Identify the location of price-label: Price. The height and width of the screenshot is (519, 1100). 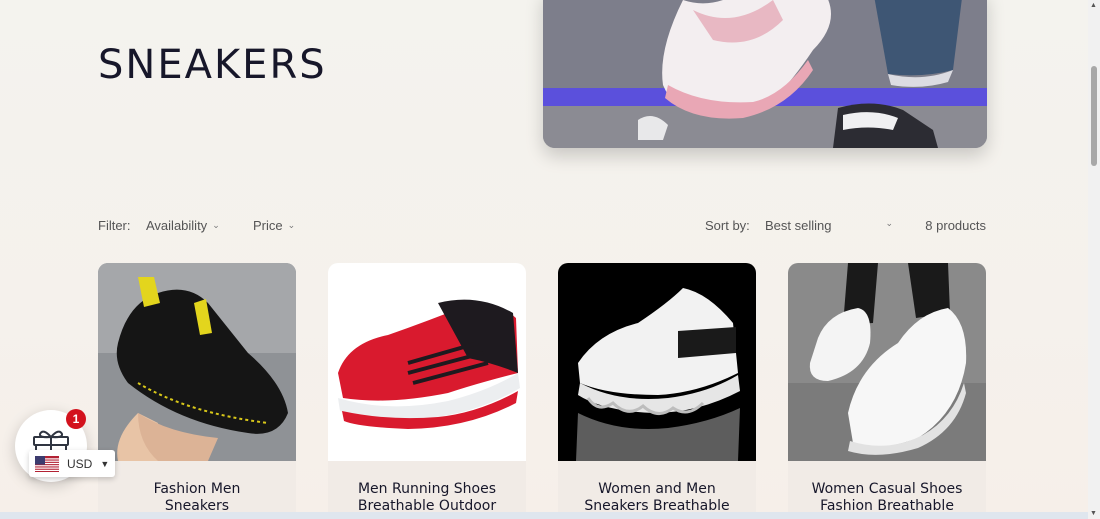
(268, 225).